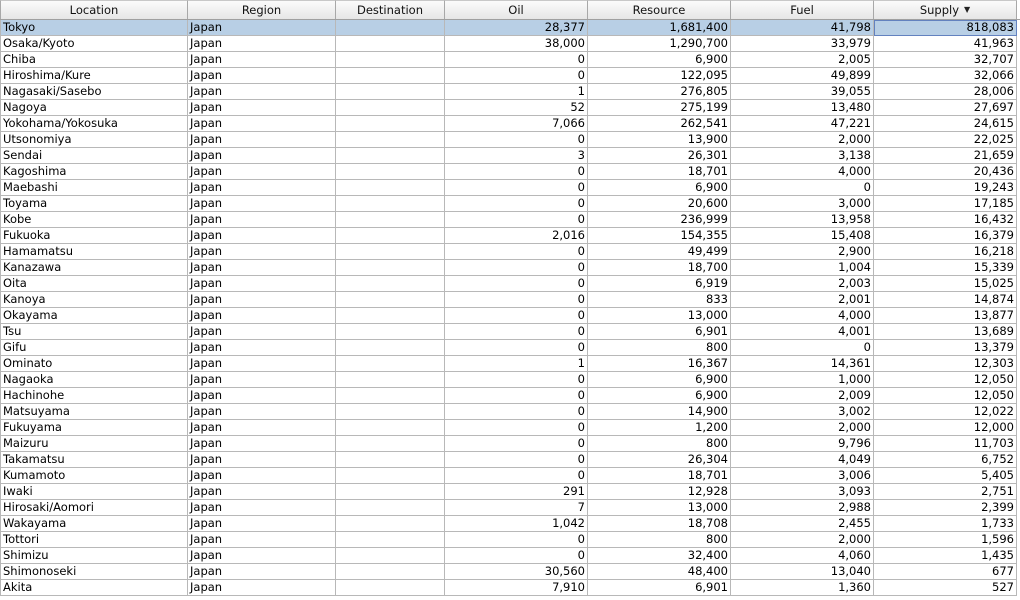  Describe the element at coordinates (262, 9) in the screenshot. I see `column-header-region: Region` at that location.